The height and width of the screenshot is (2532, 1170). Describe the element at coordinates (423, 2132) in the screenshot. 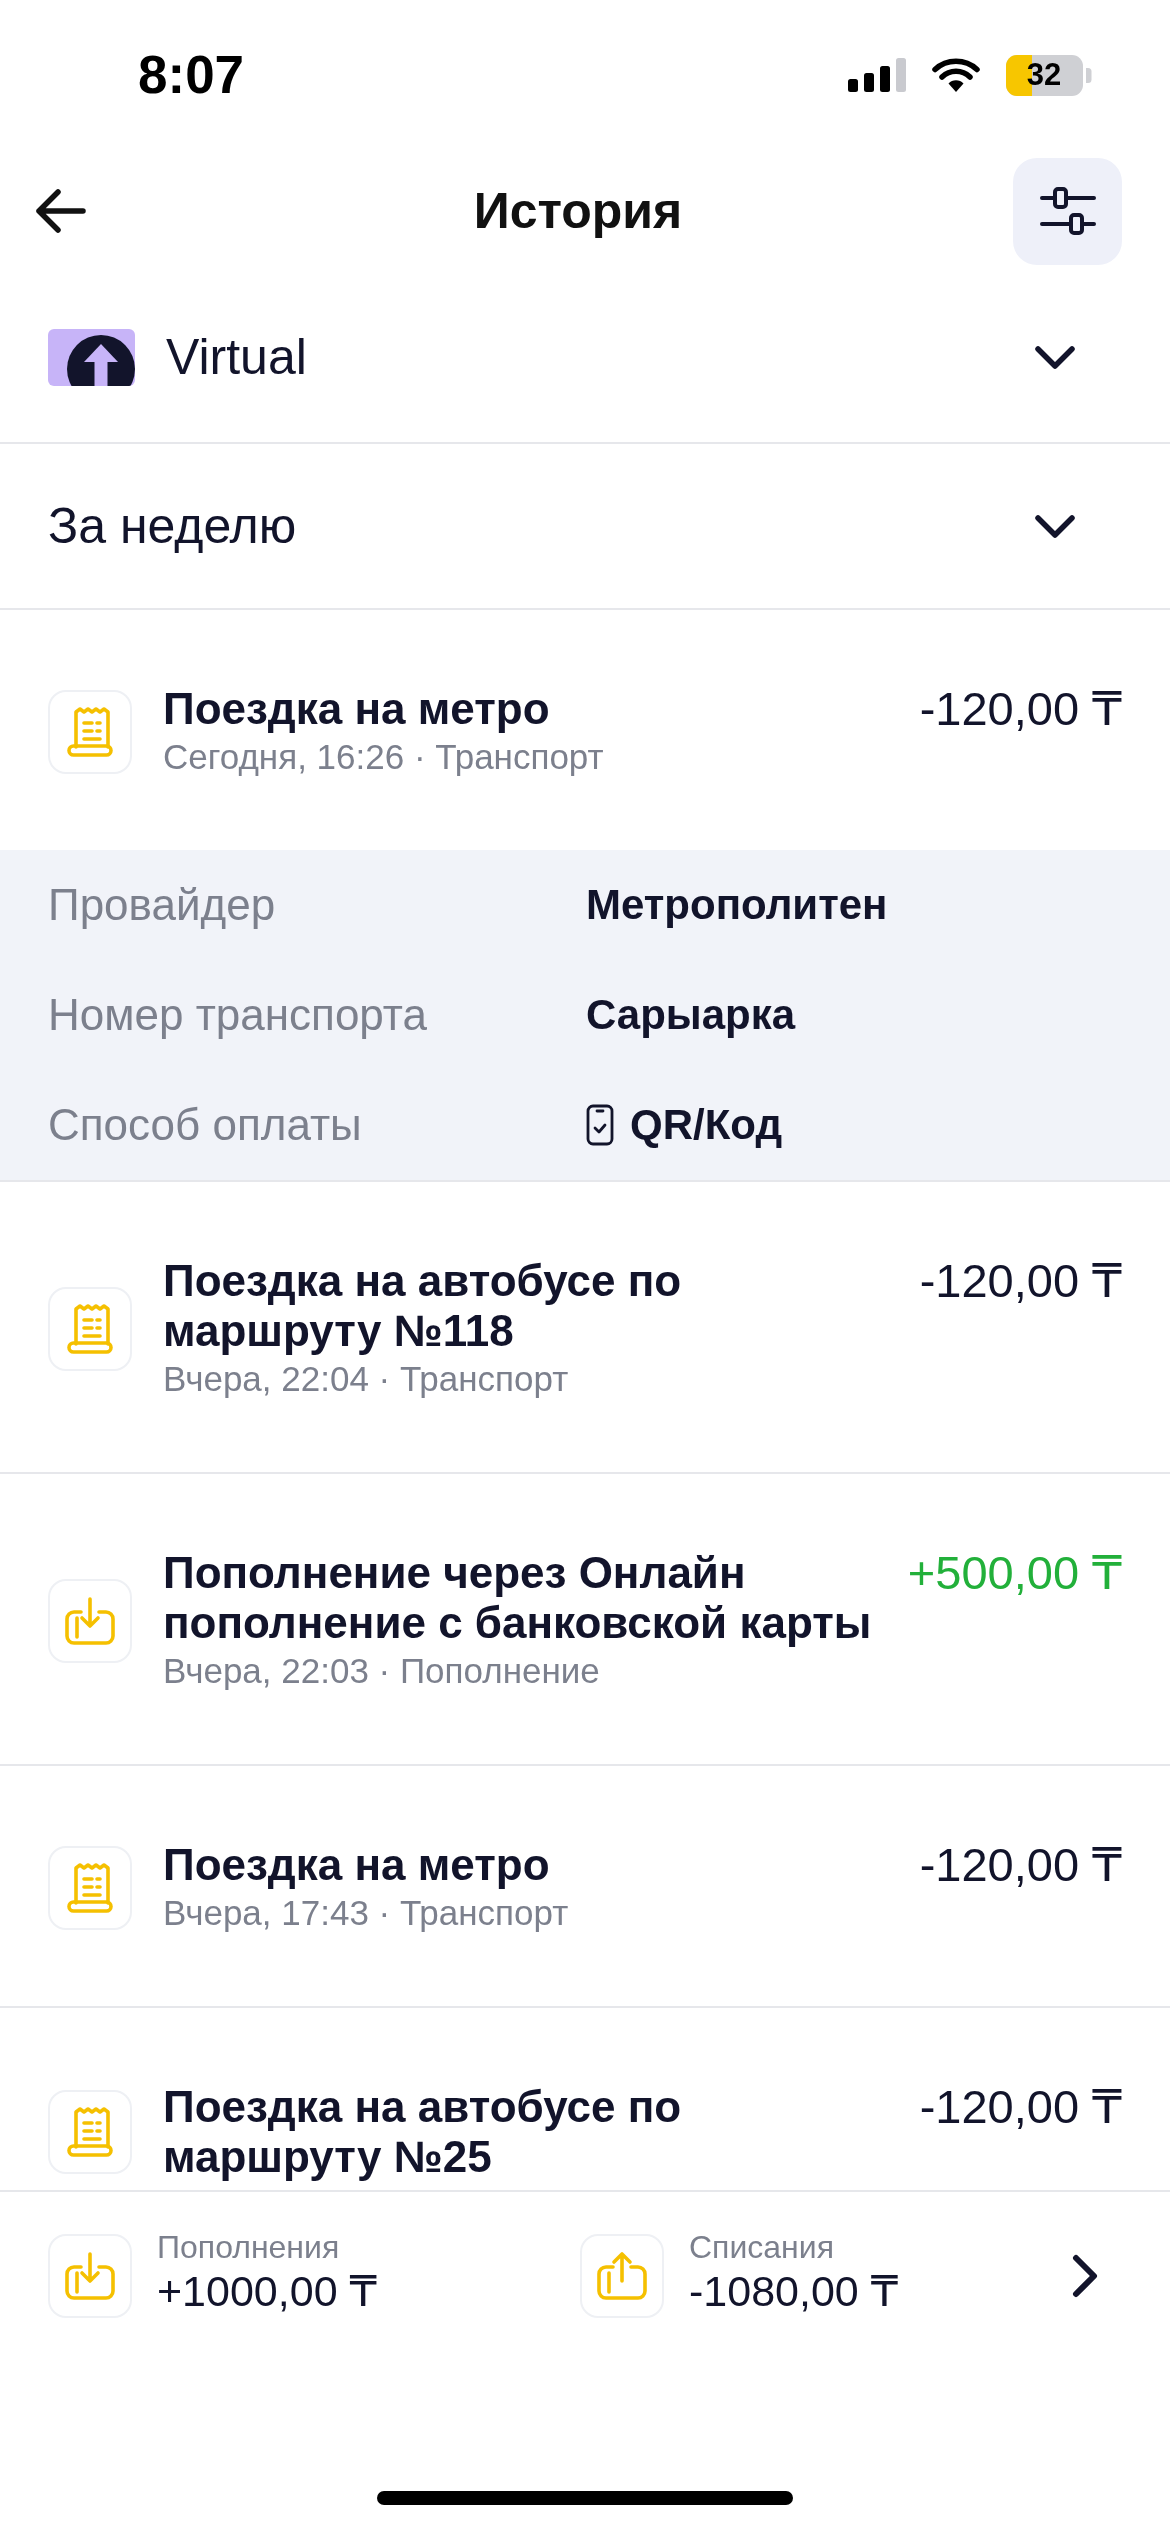

I see `transaction-title: Поездка на автобусе по маршруту №25` at that location.